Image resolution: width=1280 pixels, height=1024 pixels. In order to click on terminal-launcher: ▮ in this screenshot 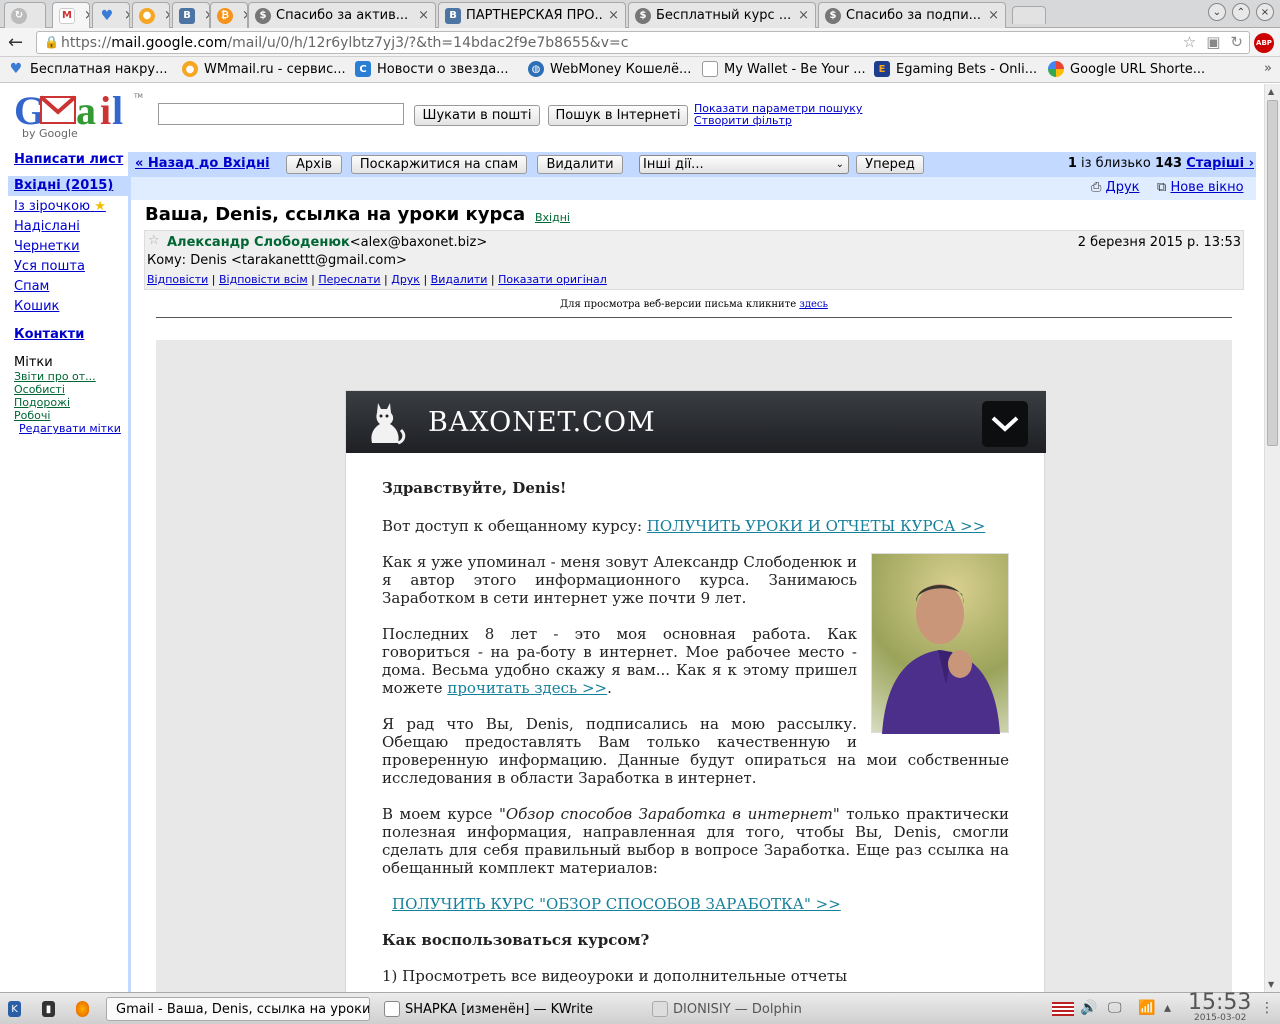, I will do `click(51, 1009)`.